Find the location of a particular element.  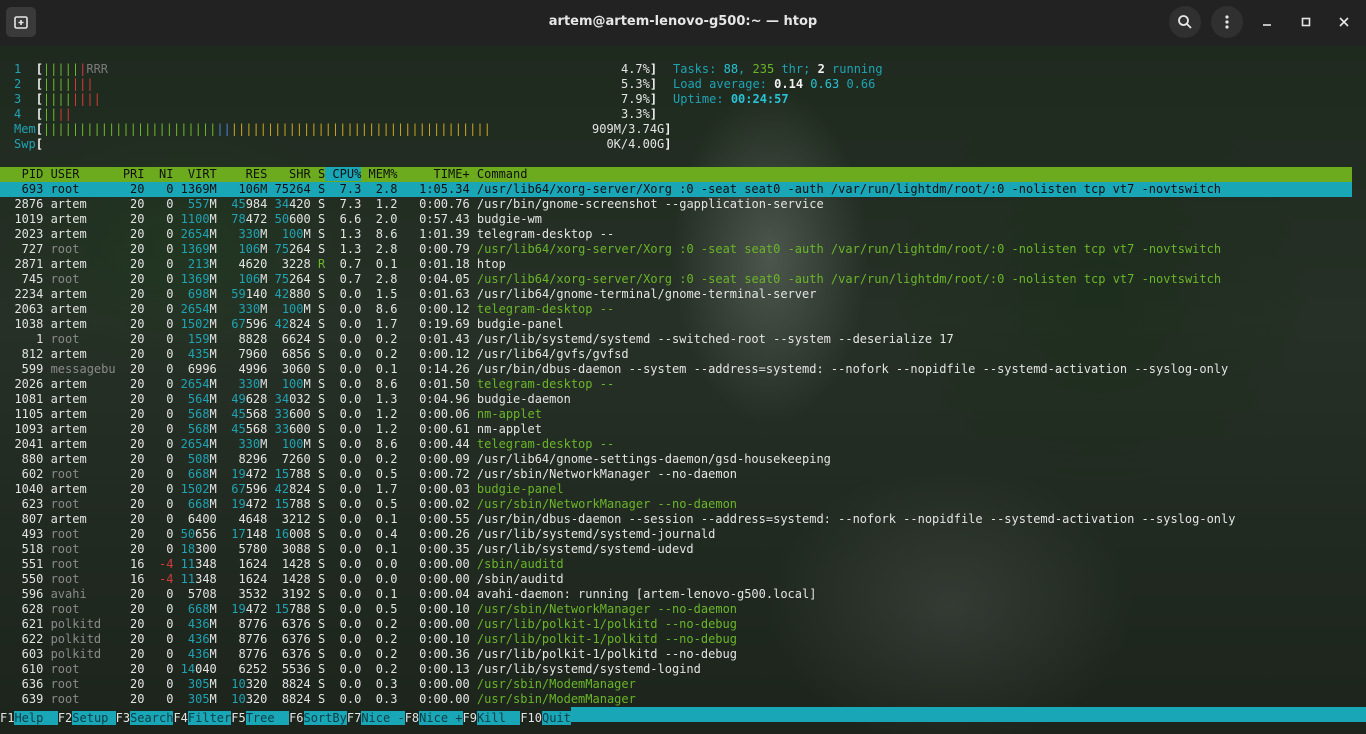

fkey-label: SortBy is located at coordinates (325, 718).